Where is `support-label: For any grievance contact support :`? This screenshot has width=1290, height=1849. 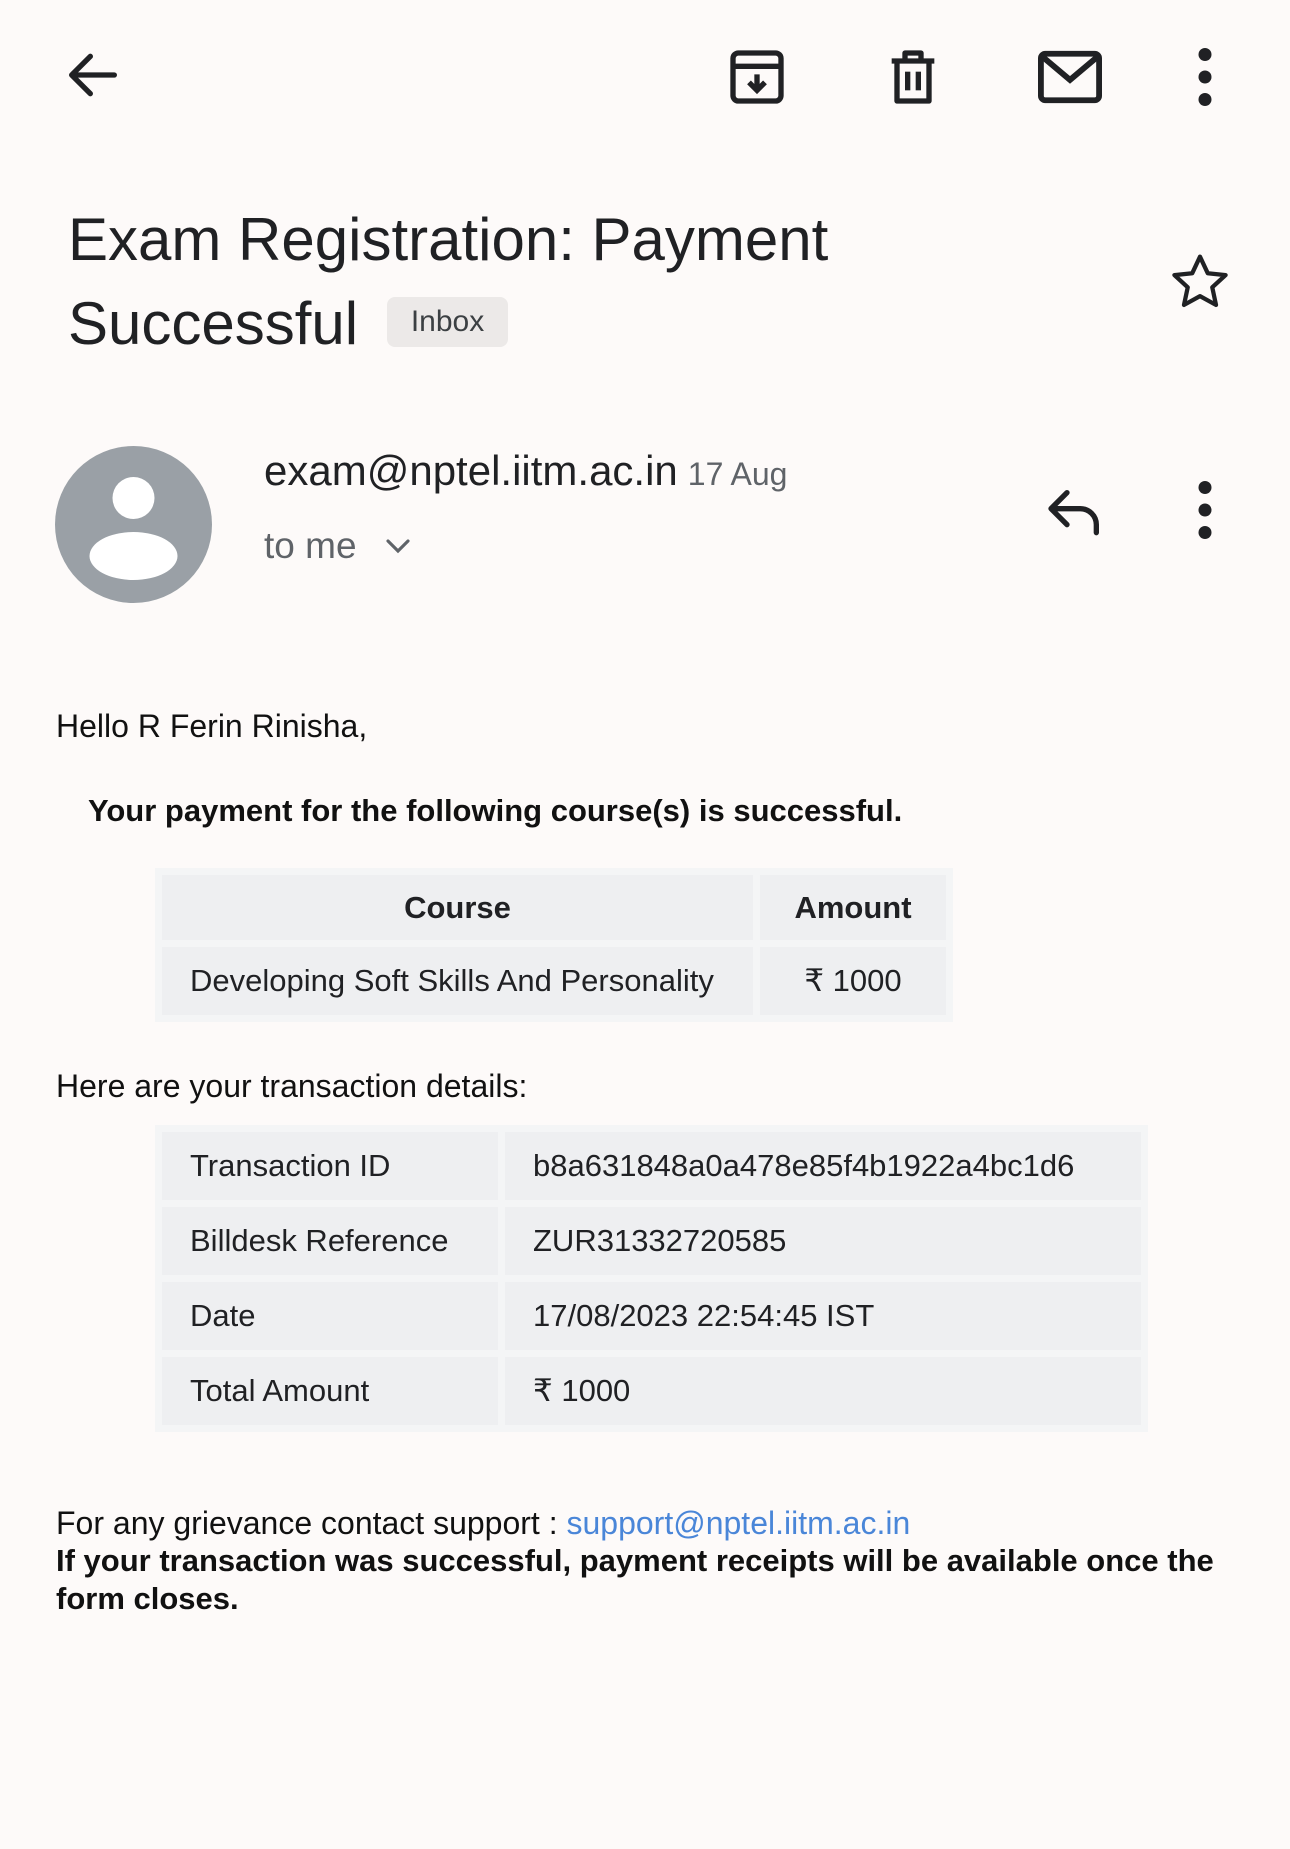 support-label: For any grievance contact support : is located at coordinates (311, 1523).